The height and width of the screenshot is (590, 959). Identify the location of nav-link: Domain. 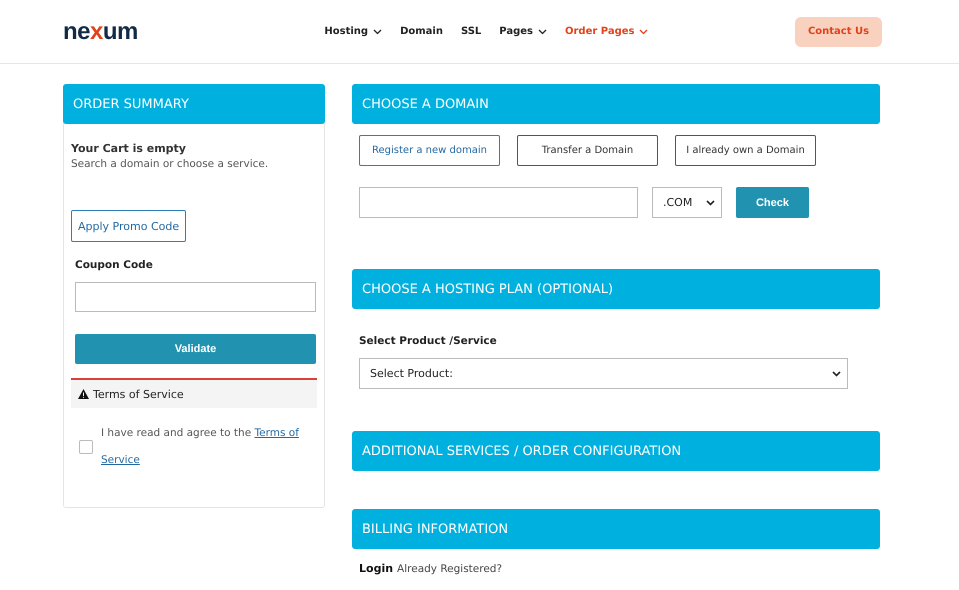
(421, 31).